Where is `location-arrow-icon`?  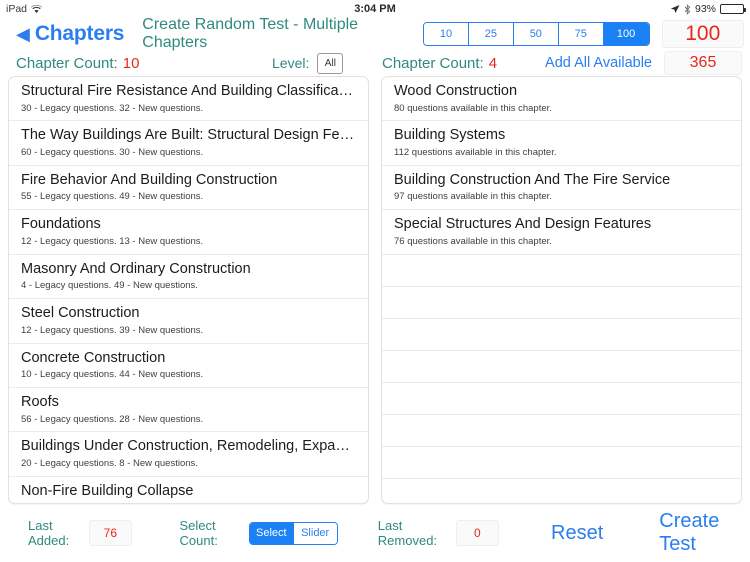
location-arrow-icon is located at coordinates (675, 9).